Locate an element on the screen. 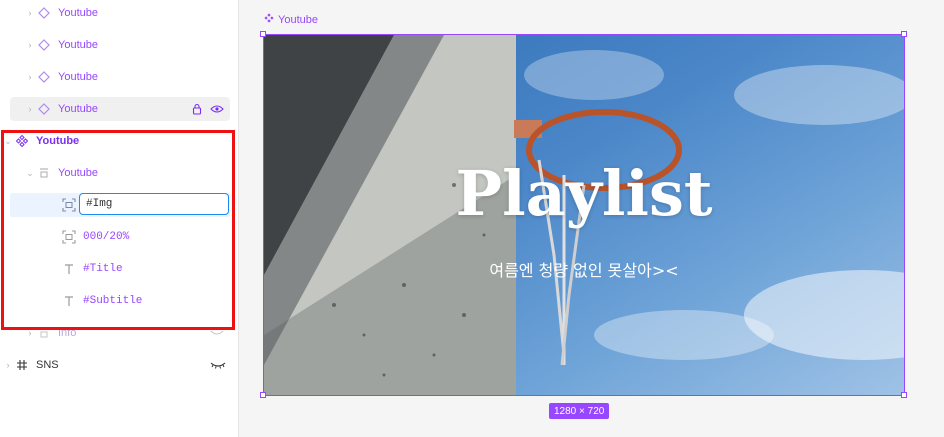  layer-row-youtube-2: › Youtube is located at coordinates (61, 45).